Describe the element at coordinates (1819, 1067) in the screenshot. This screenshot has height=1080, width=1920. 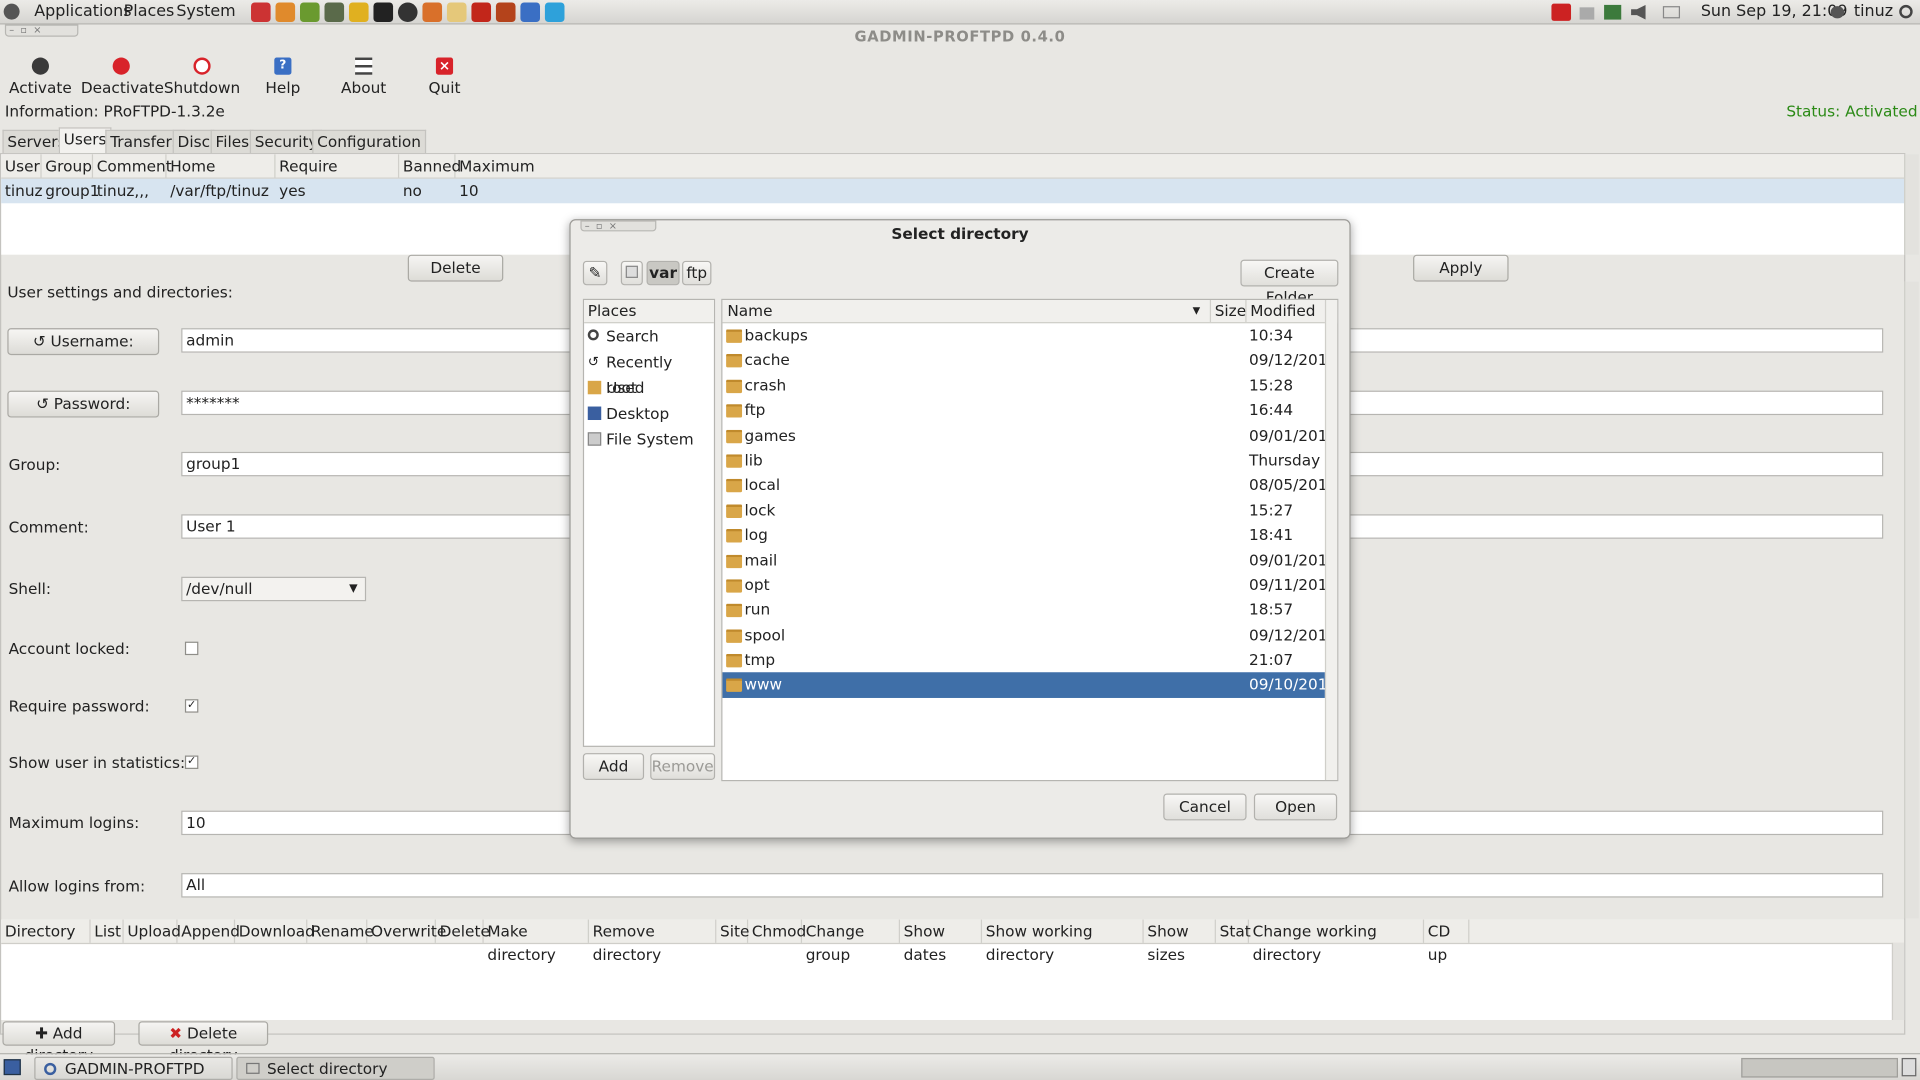
I see `workspace-switcher` at that location.